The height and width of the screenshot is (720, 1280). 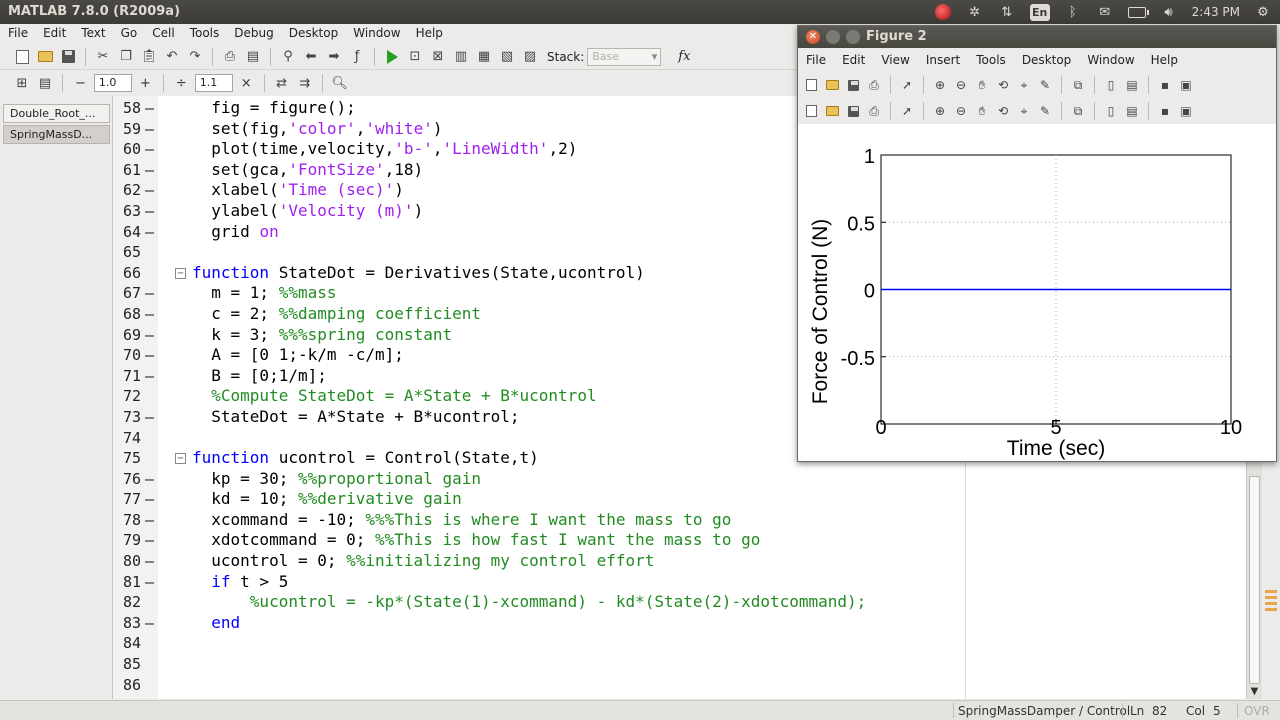 I want to click on hide-plot-tools-icon: ▪, so click(x=1165, y=85).